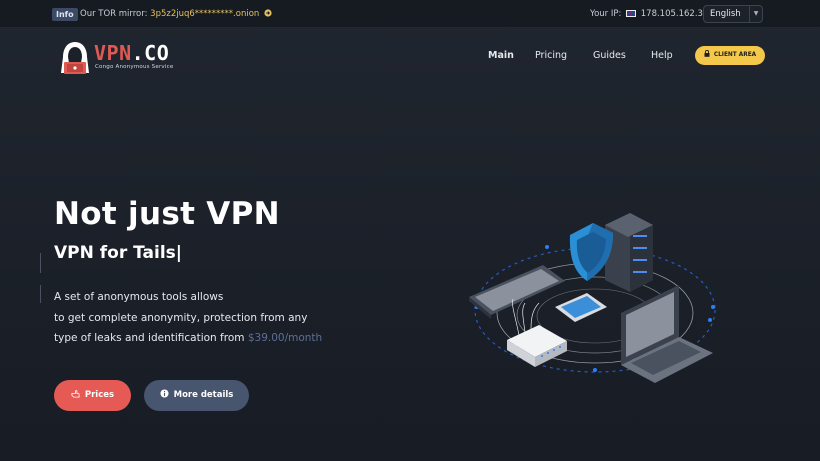 The width and height of the screenshot is (820, 461). Describe the element at coordinates (118, 253) in the screenshot. I see `hero-subtitle: VPN for Tails|` at that location.